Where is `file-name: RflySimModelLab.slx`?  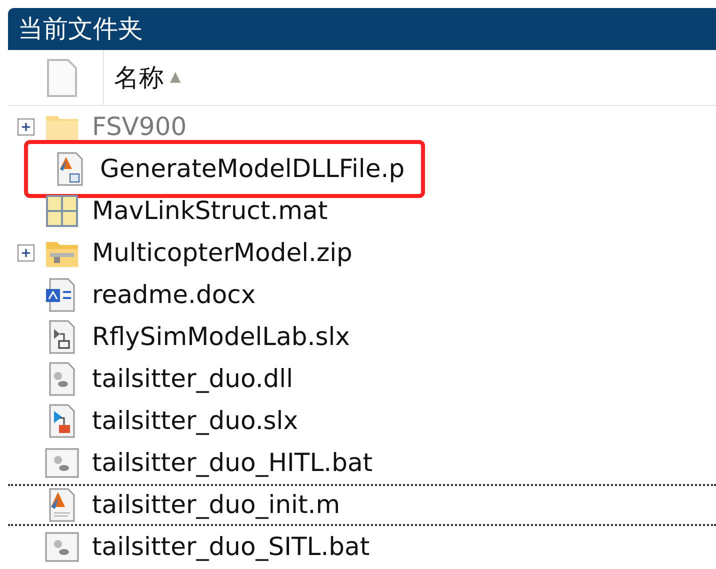
file-name: RflySimModelLab.slx is located at coordinates (221, 337).